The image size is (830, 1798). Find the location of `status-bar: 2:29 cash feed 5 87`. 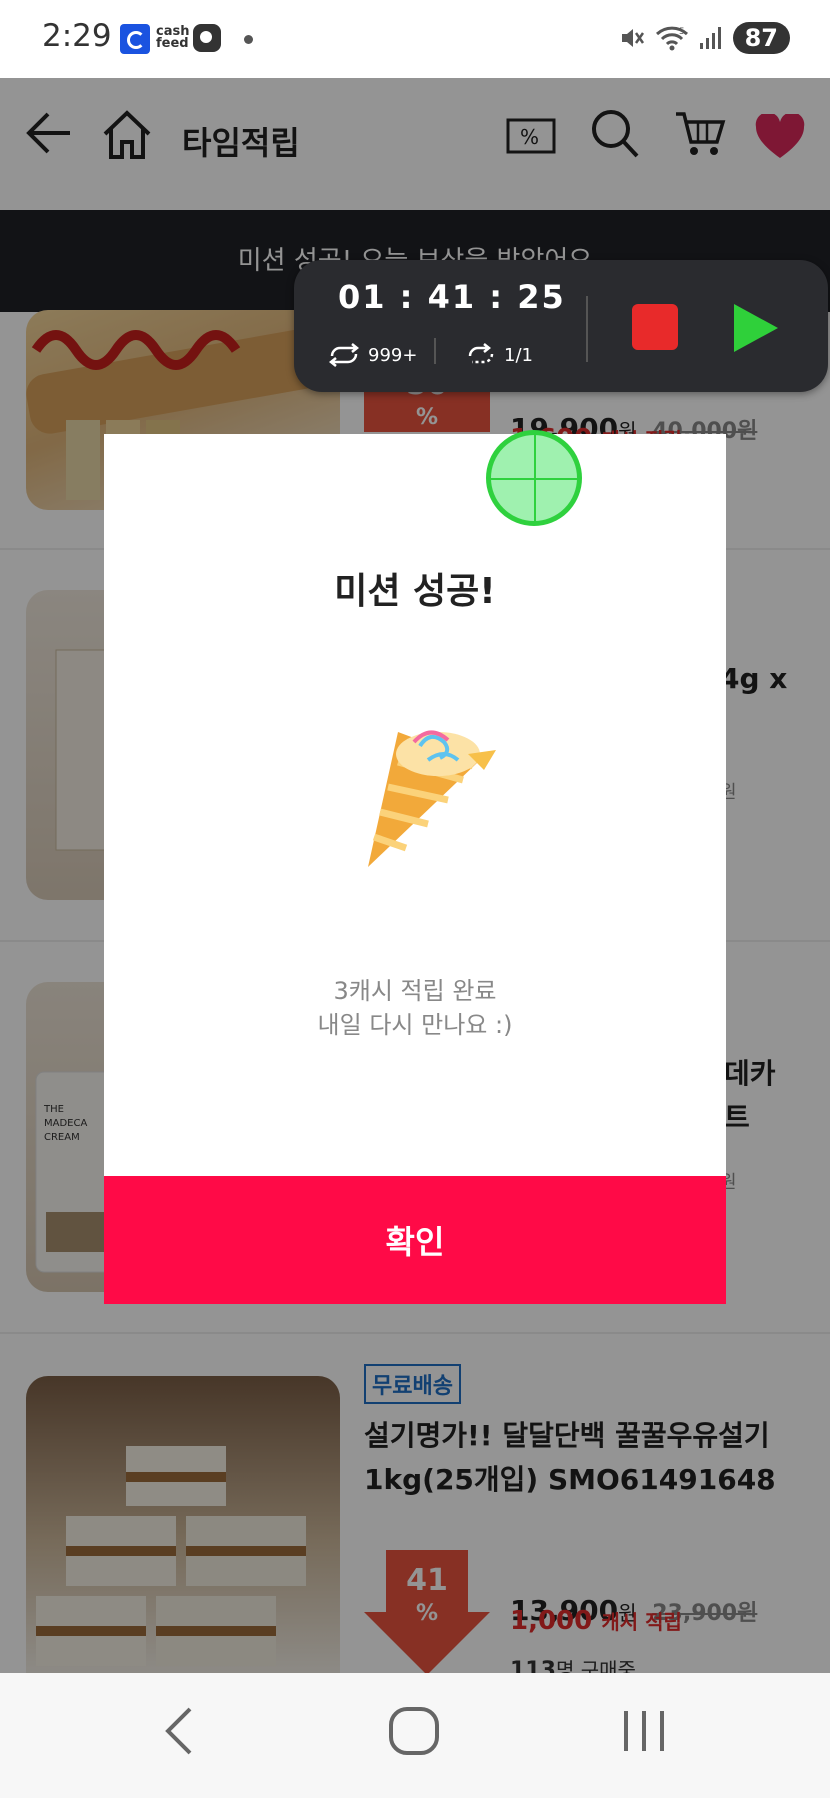

status-bar: 2:29 cash feed 5 87 is located at coordinates (415, 39).